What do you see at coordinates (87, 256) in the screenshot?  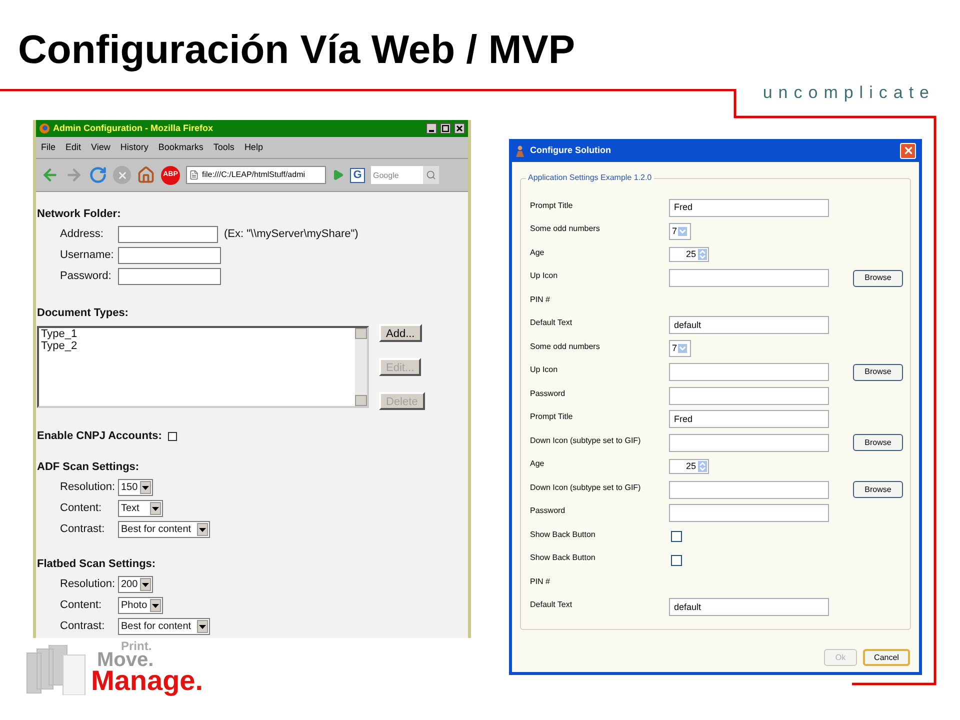 I see `field-label: Username:` at bounding box center [87, 256].